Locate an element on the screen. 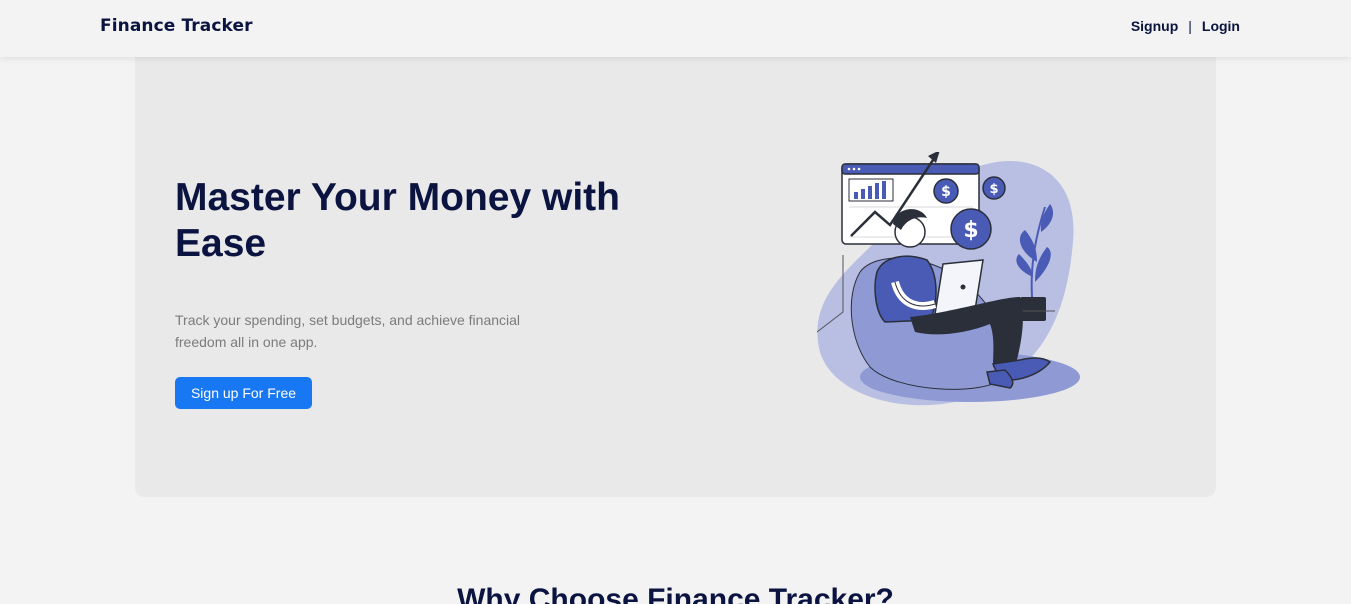 This screenshot has width=1351, height=604. brand-logo-link: Finance Tracker is located at coordinates (176, 26).